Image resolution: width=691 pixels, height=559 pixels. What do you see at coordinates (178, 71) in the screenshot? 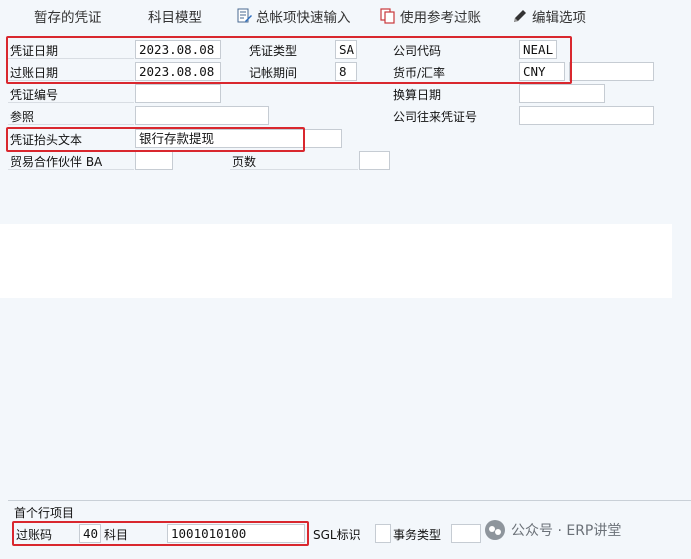
I see `posting-date-field: 2023.08.08` at bounding box center [178, 71].